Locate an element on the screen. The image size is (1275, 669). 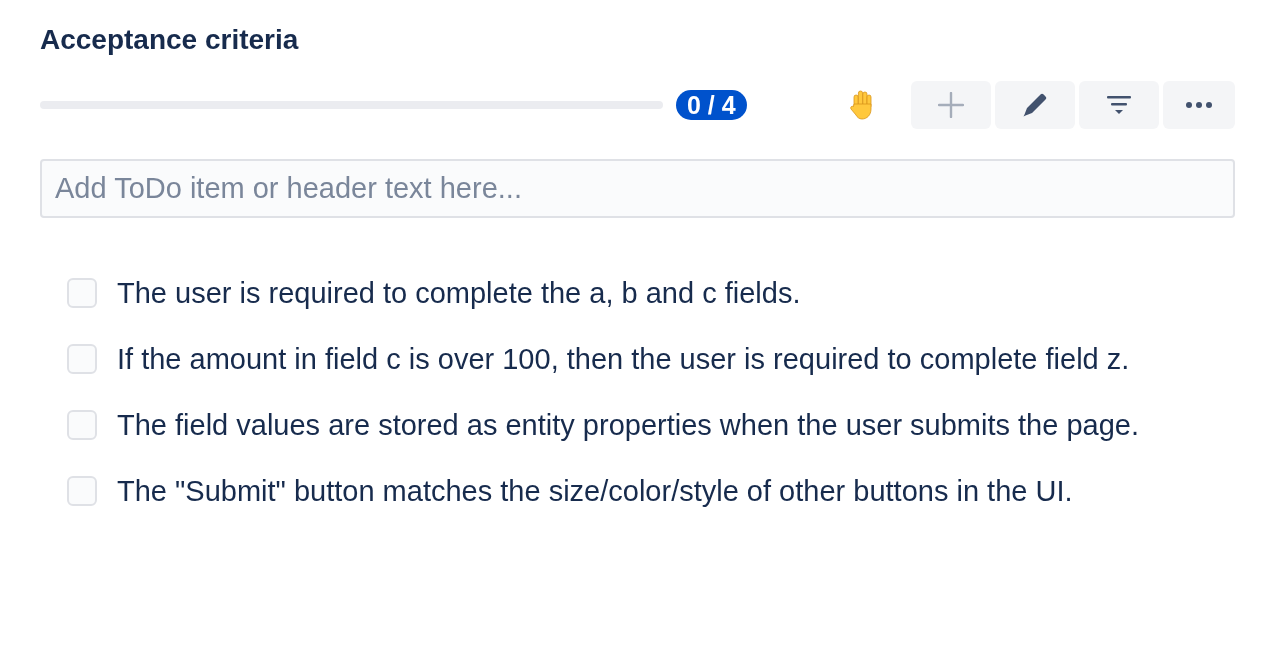
todo-item-text: If the amount in field c is over 100, then the user is required to complete field z. is located at coordinates (623, 359).